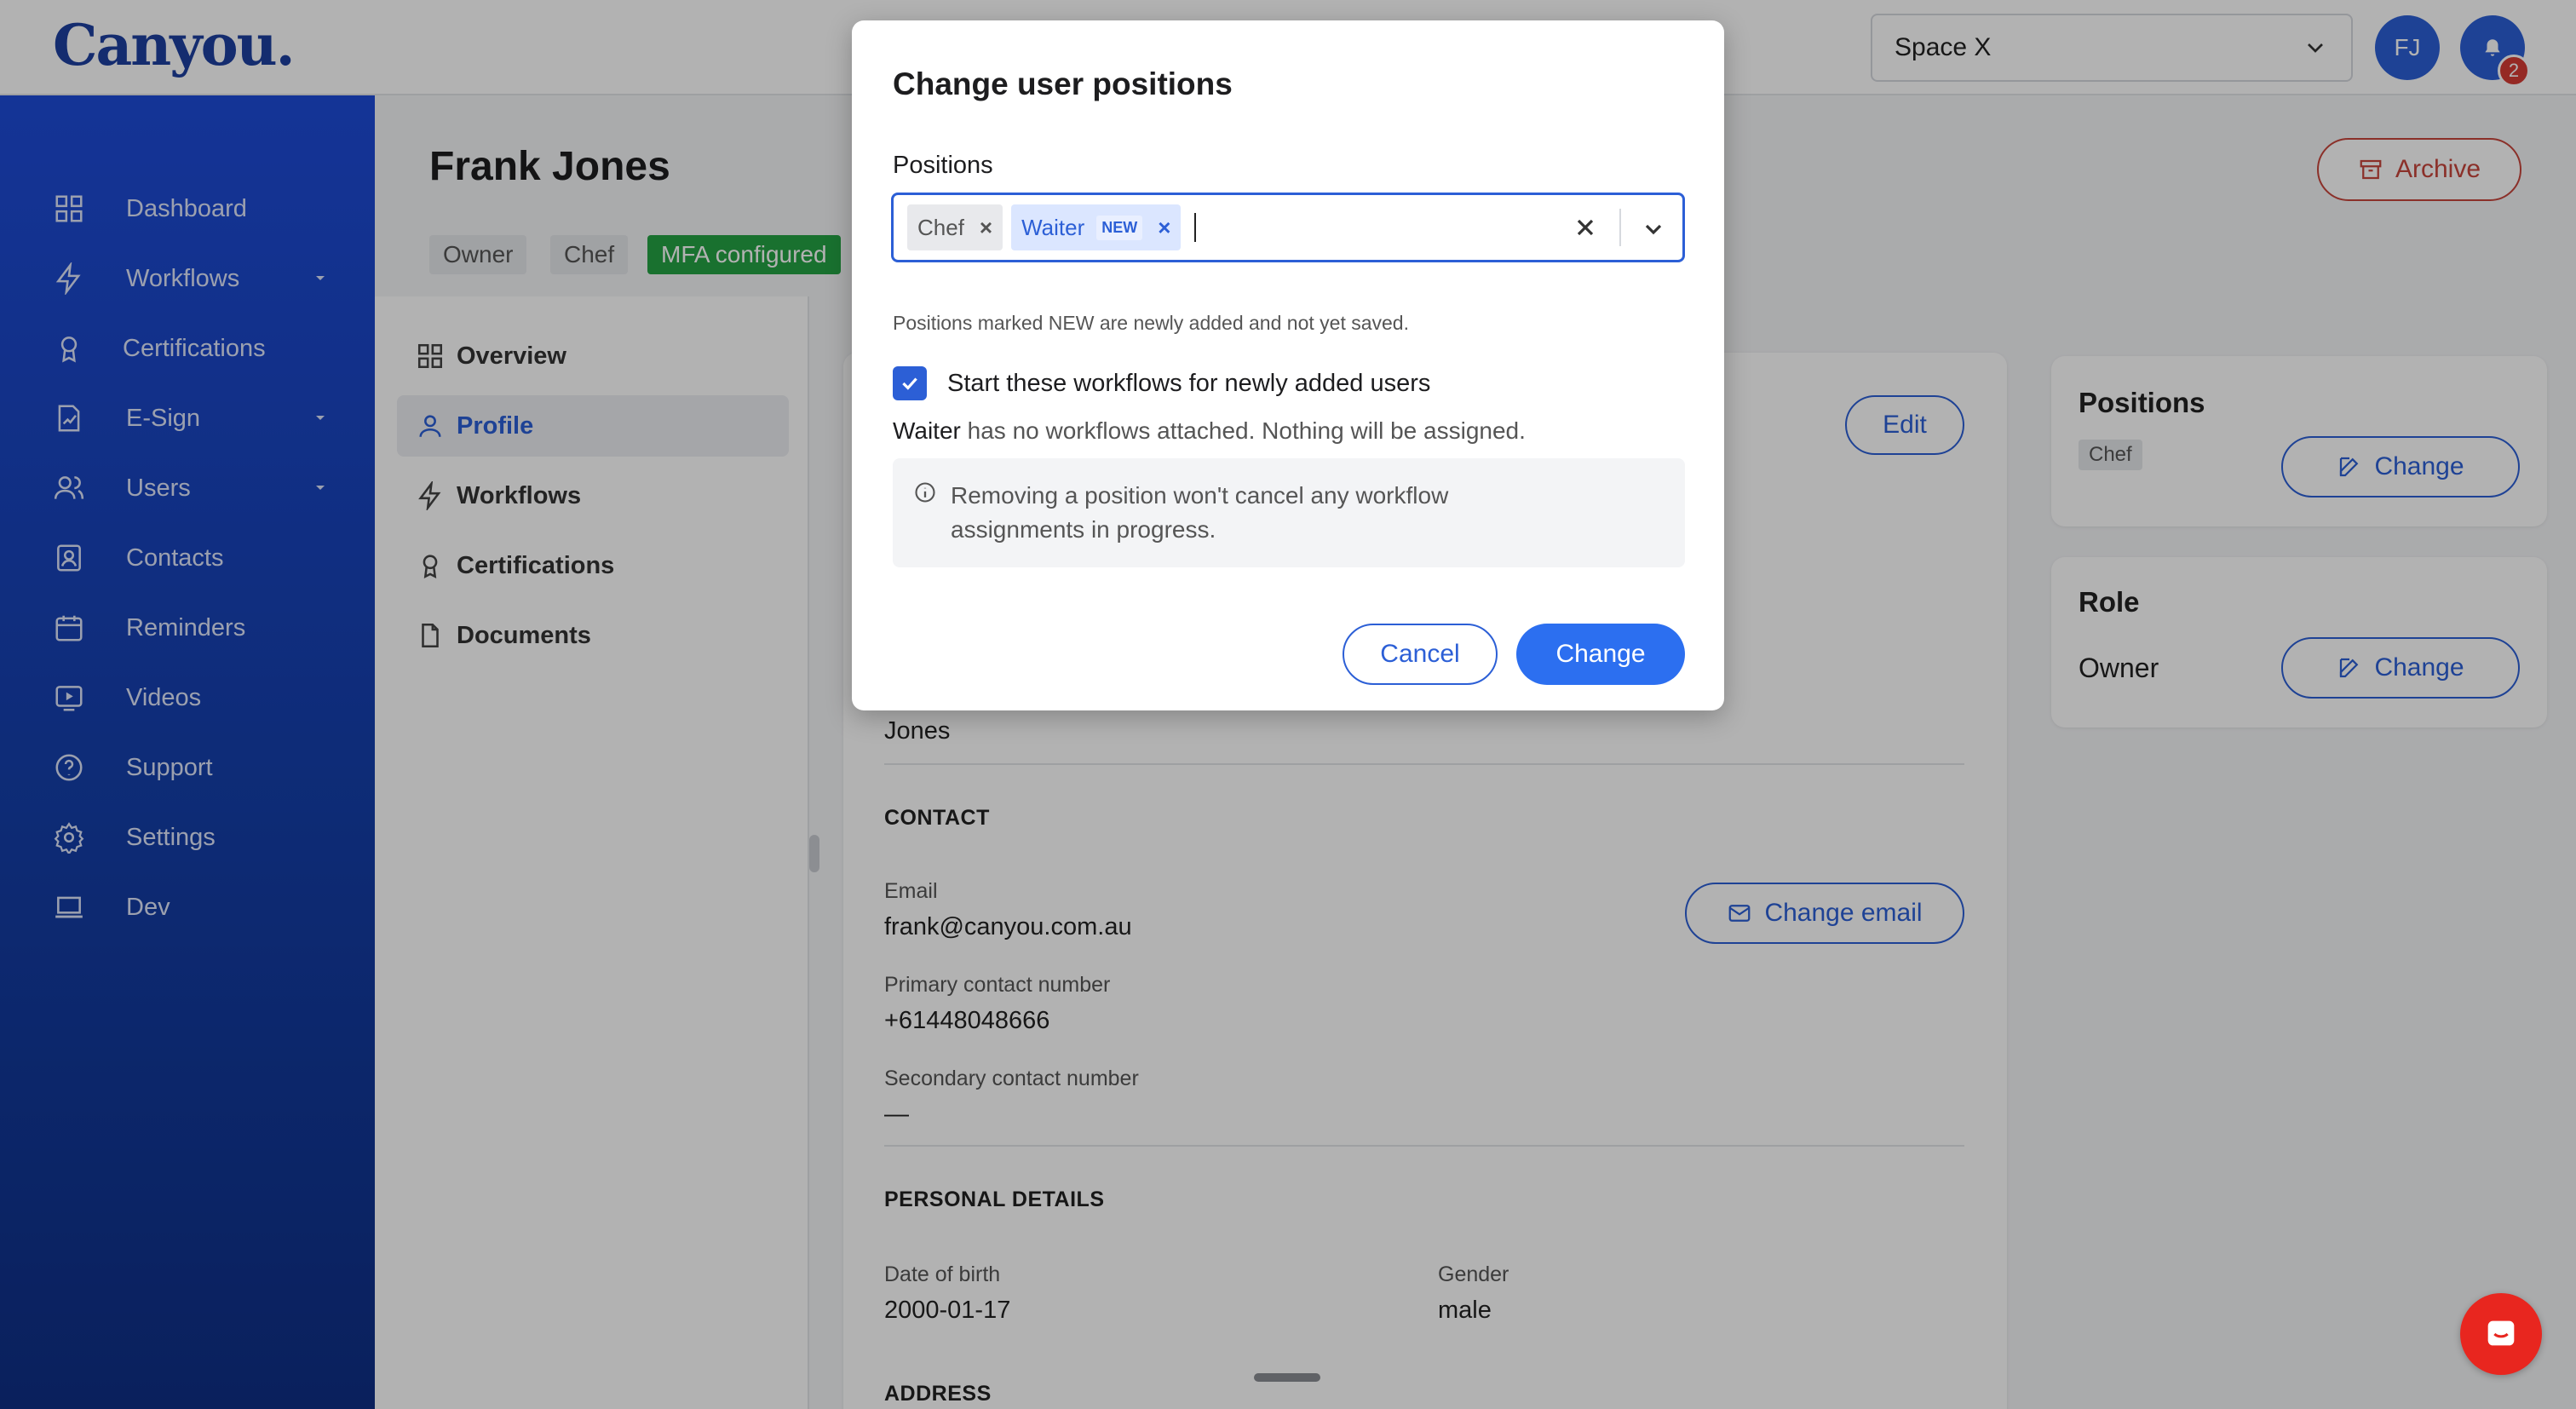  Describe the element at coordinates (1063, 83) in the screenshot. I see `dialog-title: Change user positions` at that location.